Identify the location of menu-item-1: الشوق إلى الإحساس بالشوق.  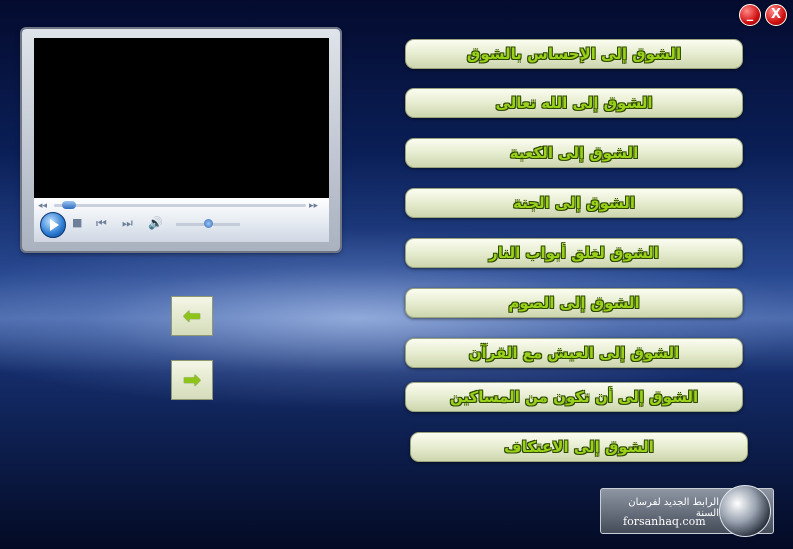
(574, 54).